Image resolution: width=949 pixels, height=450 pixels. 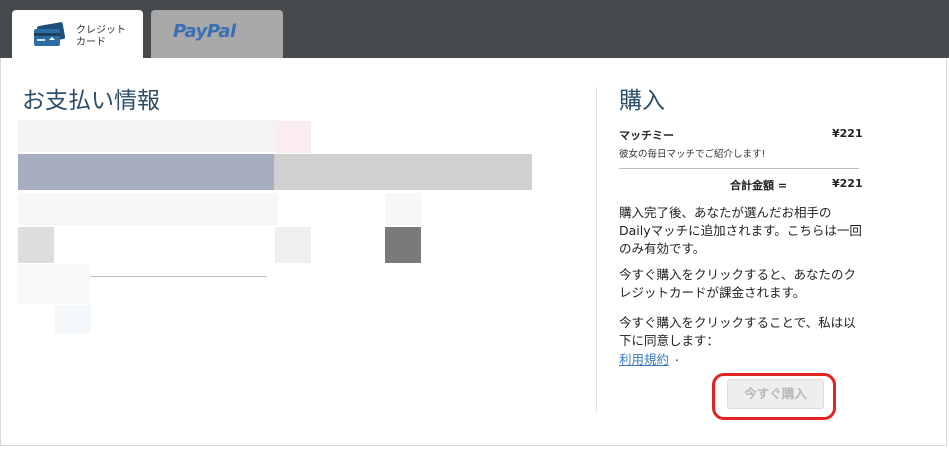 What do you see at coordinates (204, 31) in the screenshot?
I see `paypal-logo: PayPal` at bounding box center [204, 31].